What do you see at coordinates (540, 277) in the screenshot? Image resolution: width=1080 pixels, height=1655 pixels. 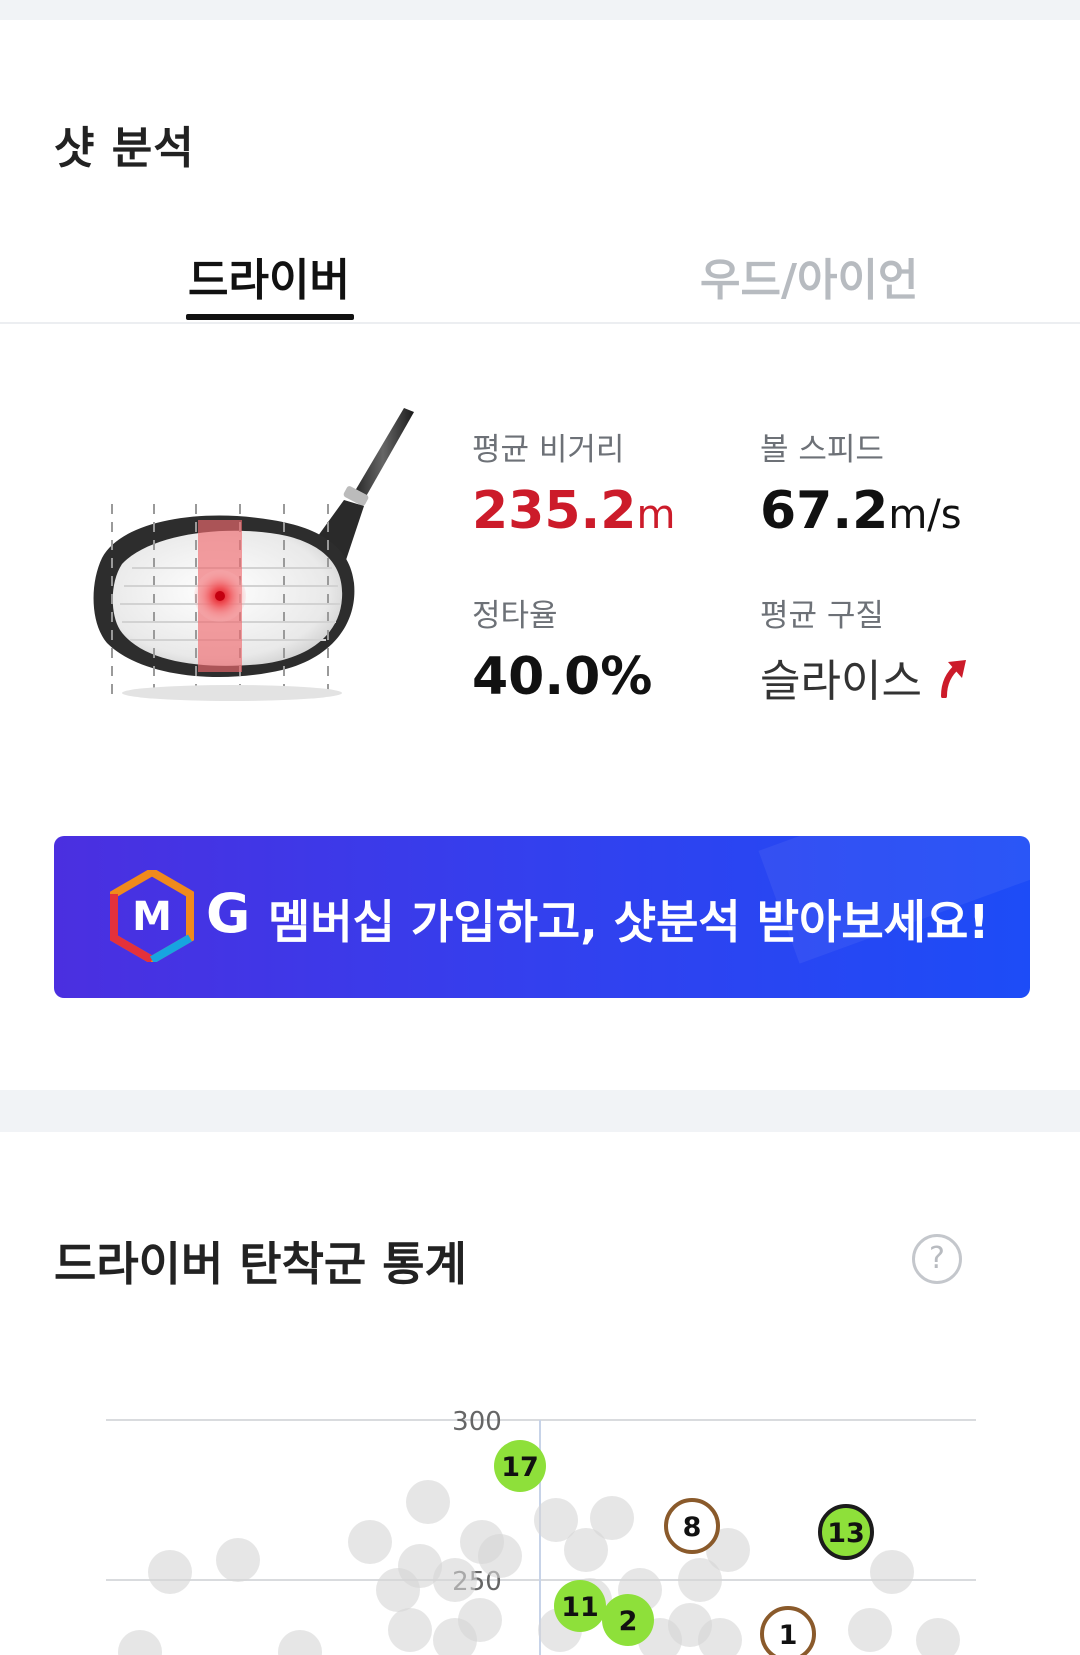 I see `club-tabs: 드라이버 우드/아이언` at bounding box center [540, 277].